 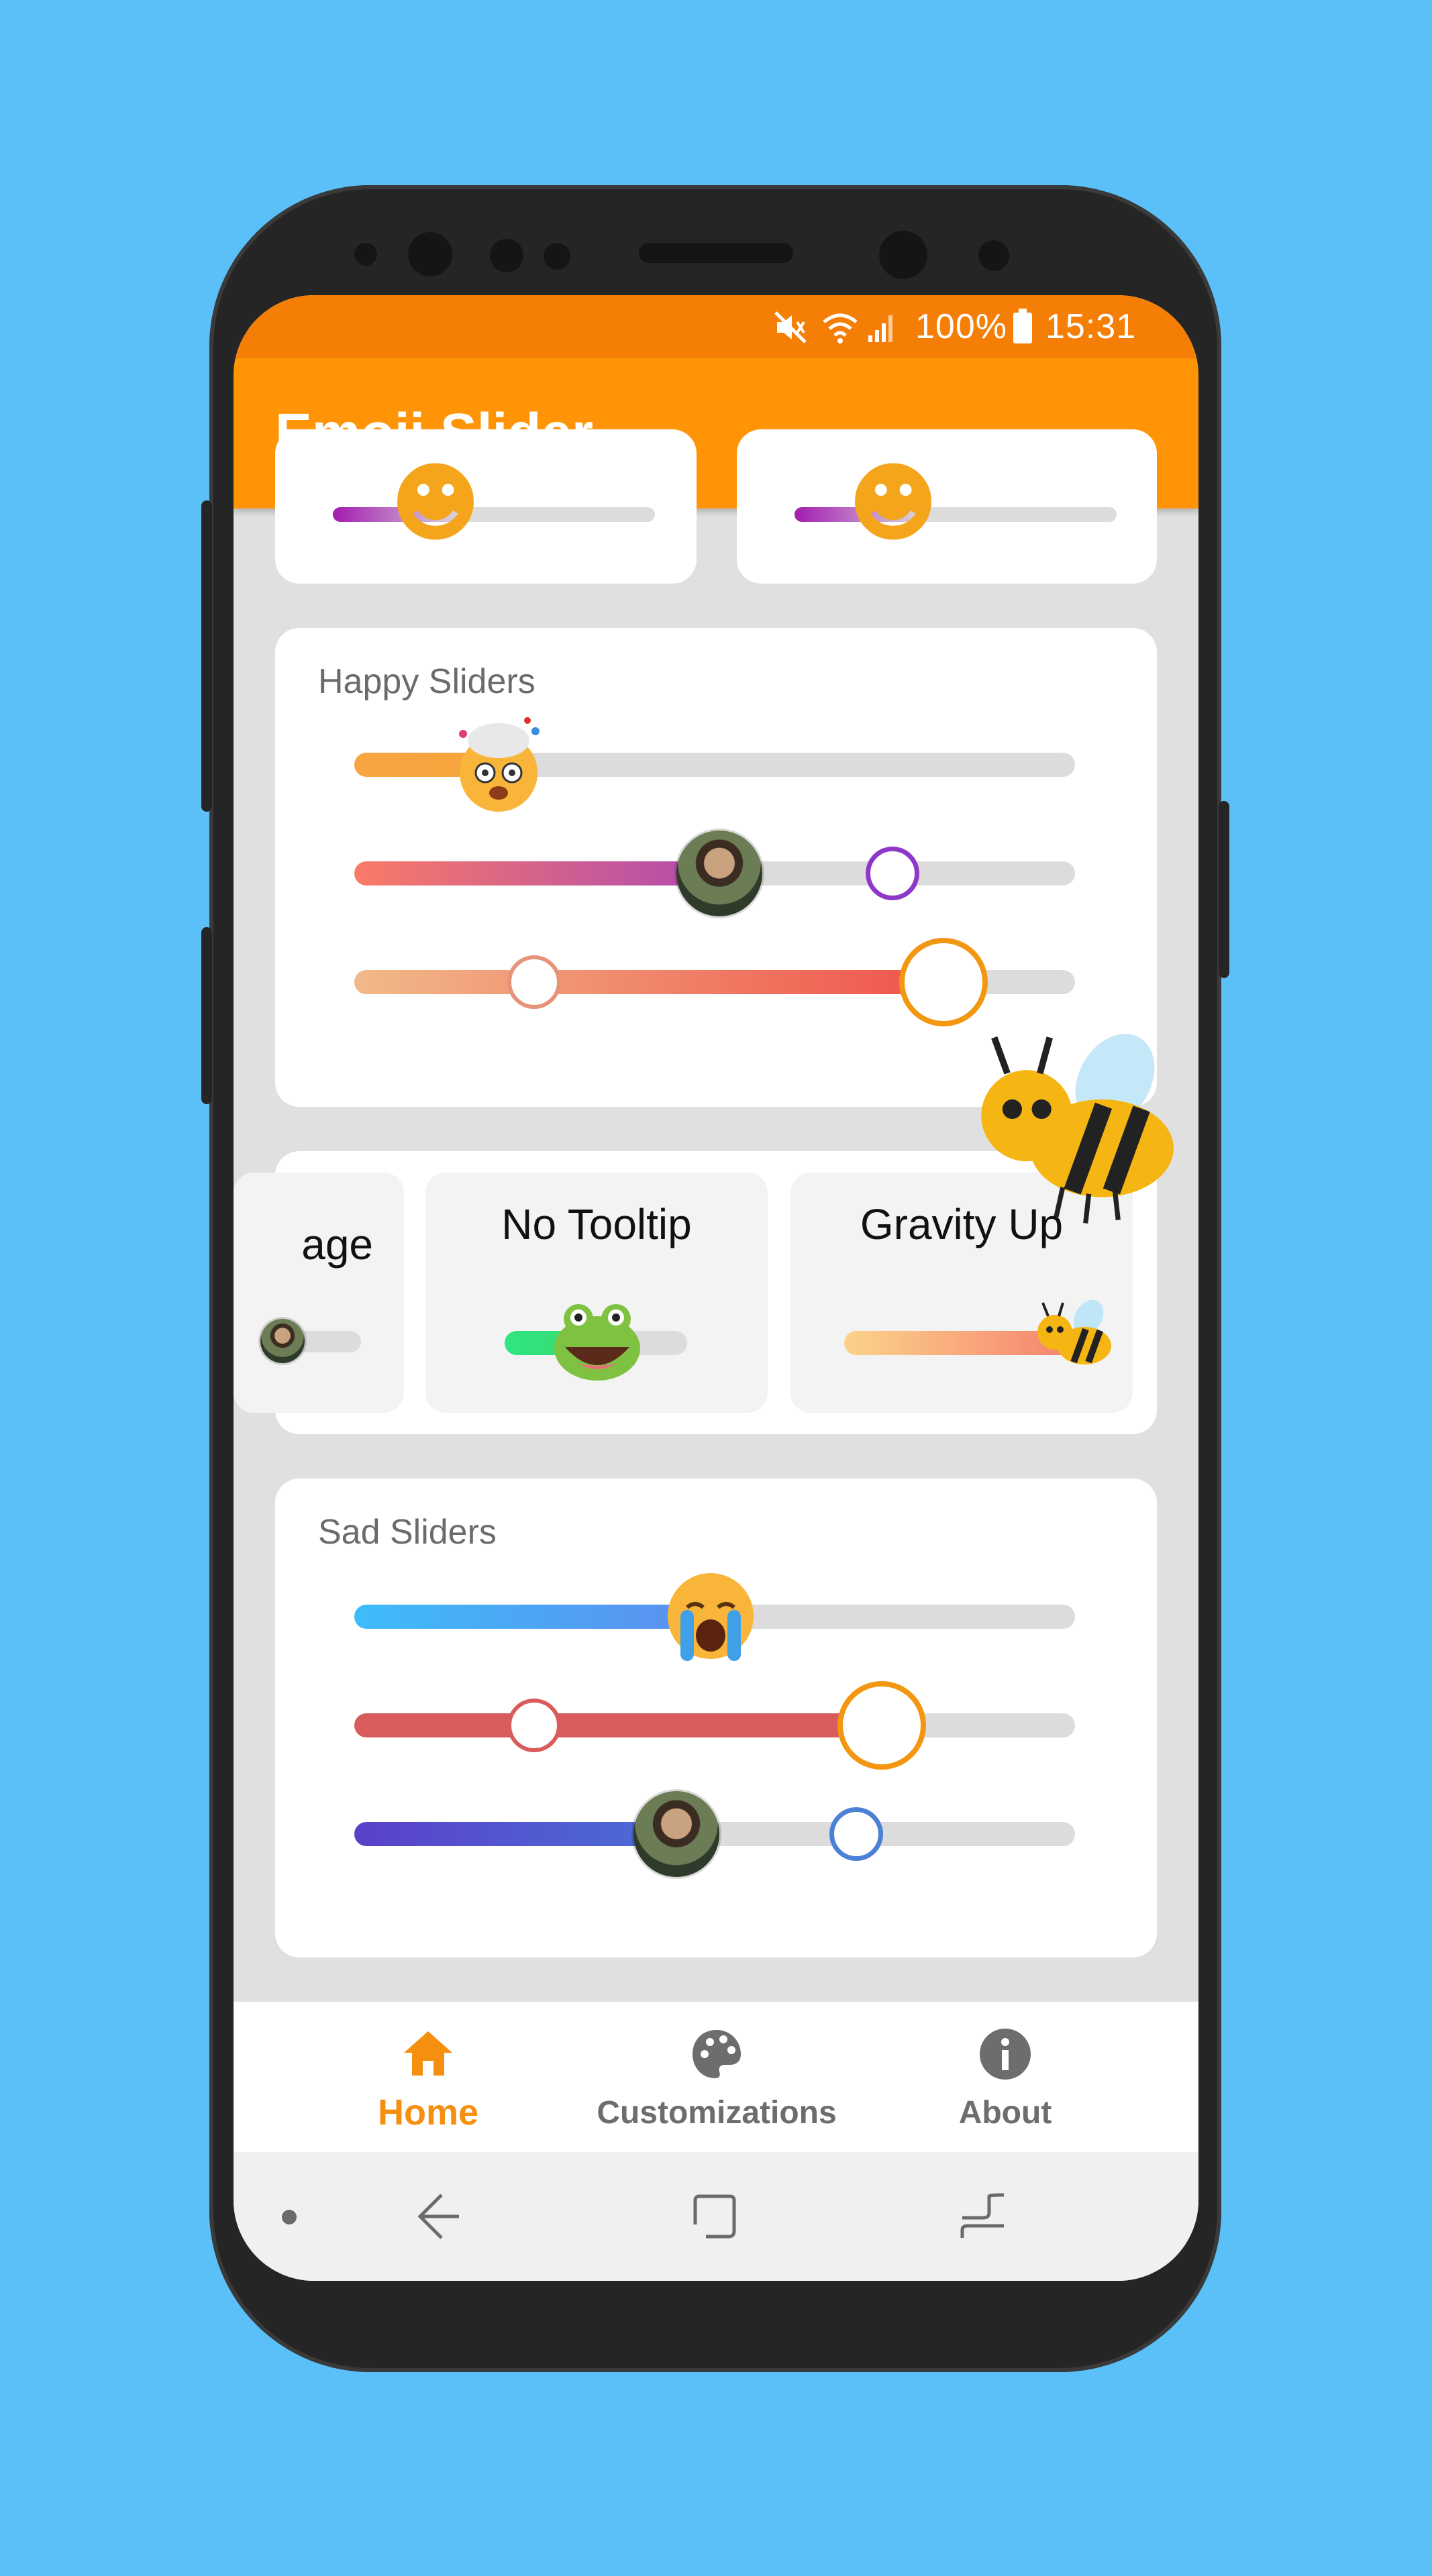 I want to click on nav-home: Home, so click(x=428, y=2077).